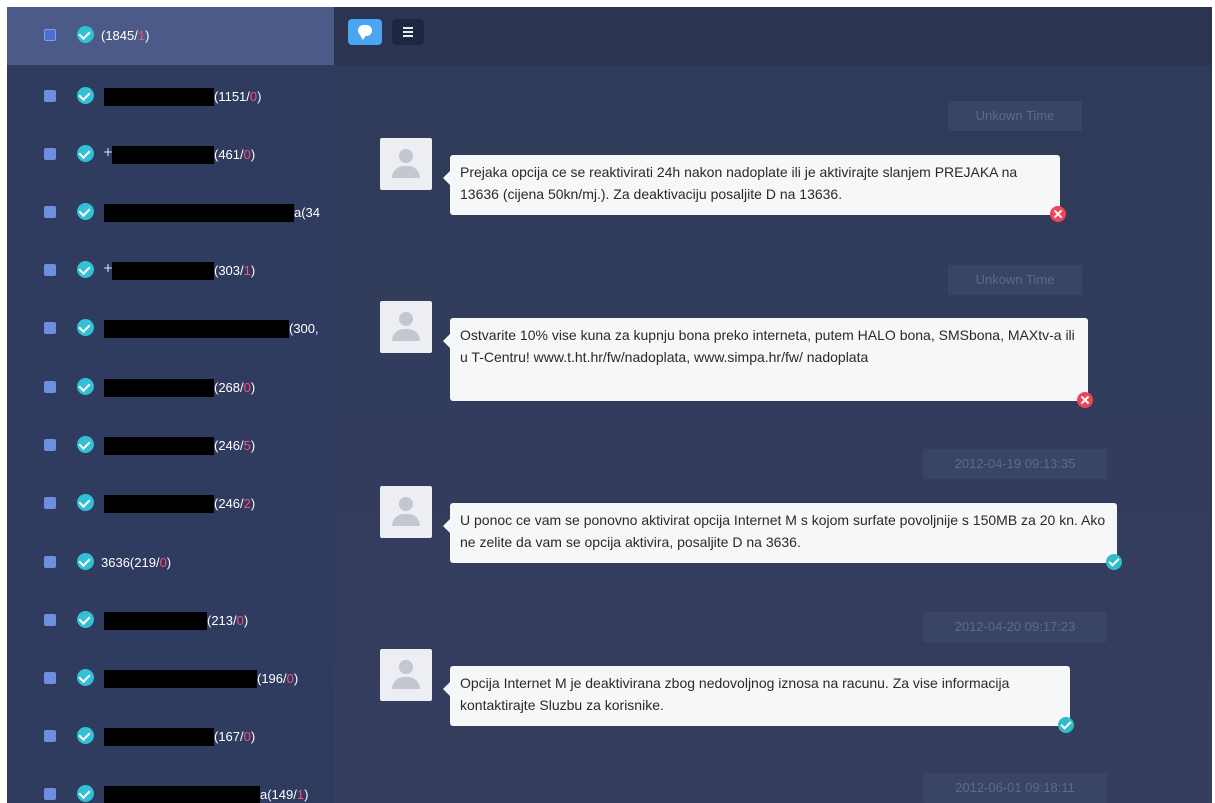 The width and height of the screenshot is (1215, 803). Describe the element at coordinates (228, 620) in the screenshot. I see `contact-label: (213/0)` at that location.